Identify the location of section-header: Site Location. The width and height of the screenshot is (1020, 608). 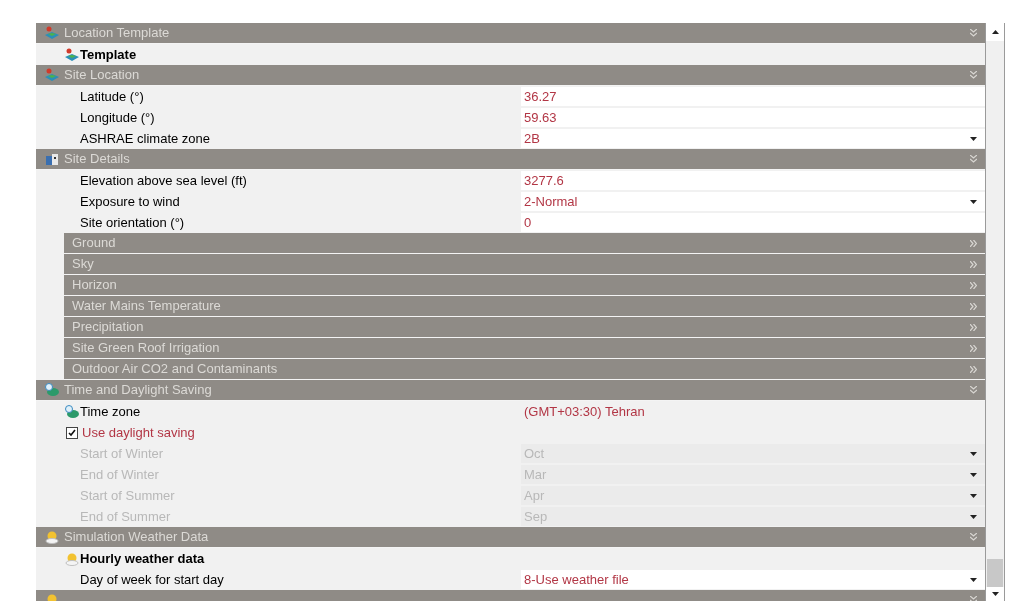
(510, 75).